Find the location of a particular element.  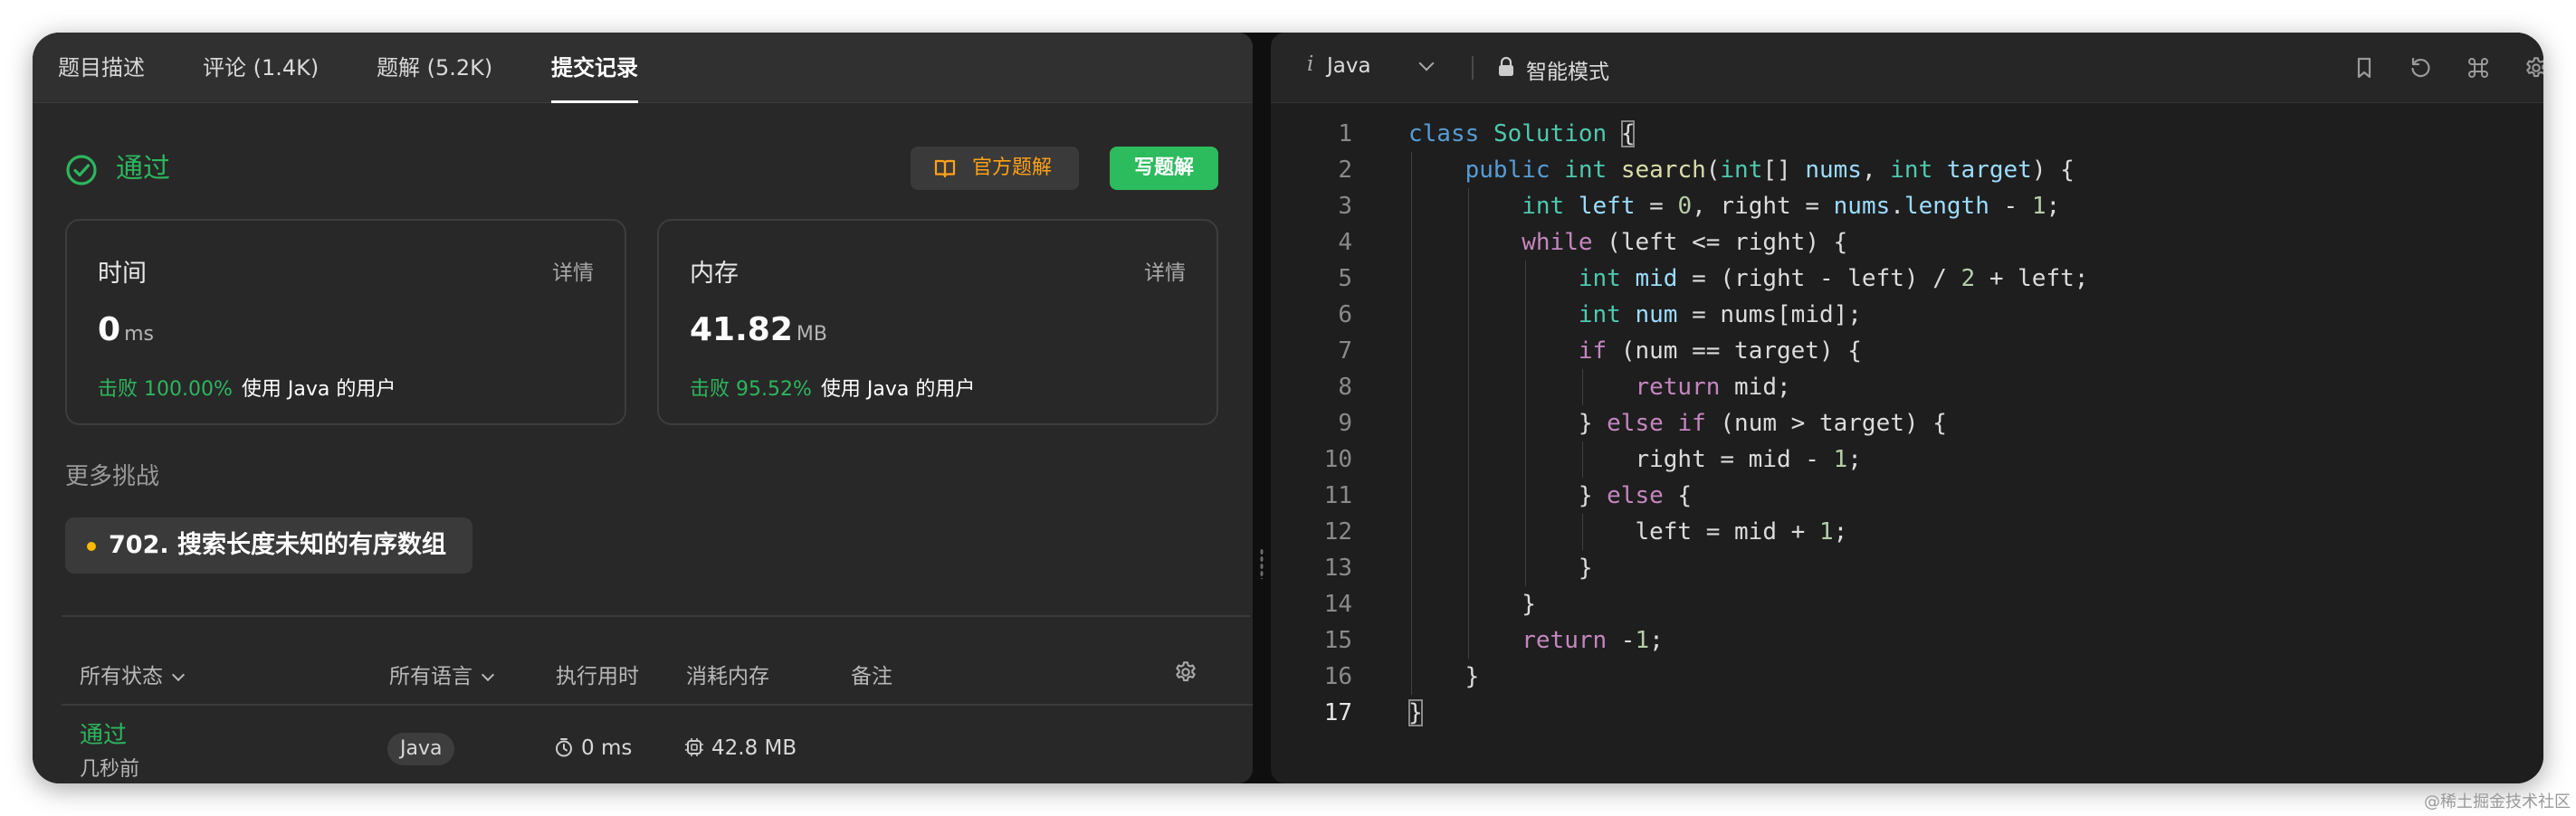

runtime-value: 0 is located at coordinates (109, 329).